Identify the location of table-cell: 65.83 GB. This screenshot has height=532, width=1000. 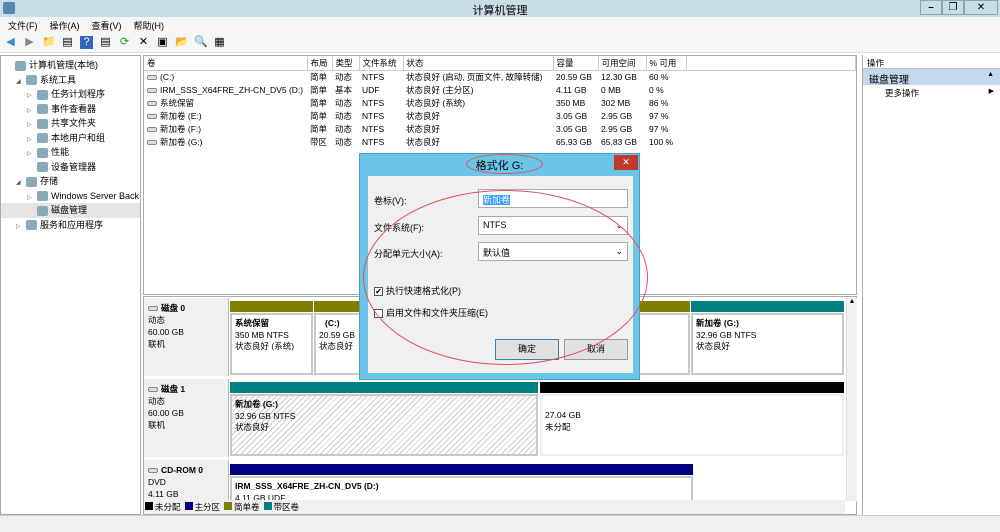
(619, 141).